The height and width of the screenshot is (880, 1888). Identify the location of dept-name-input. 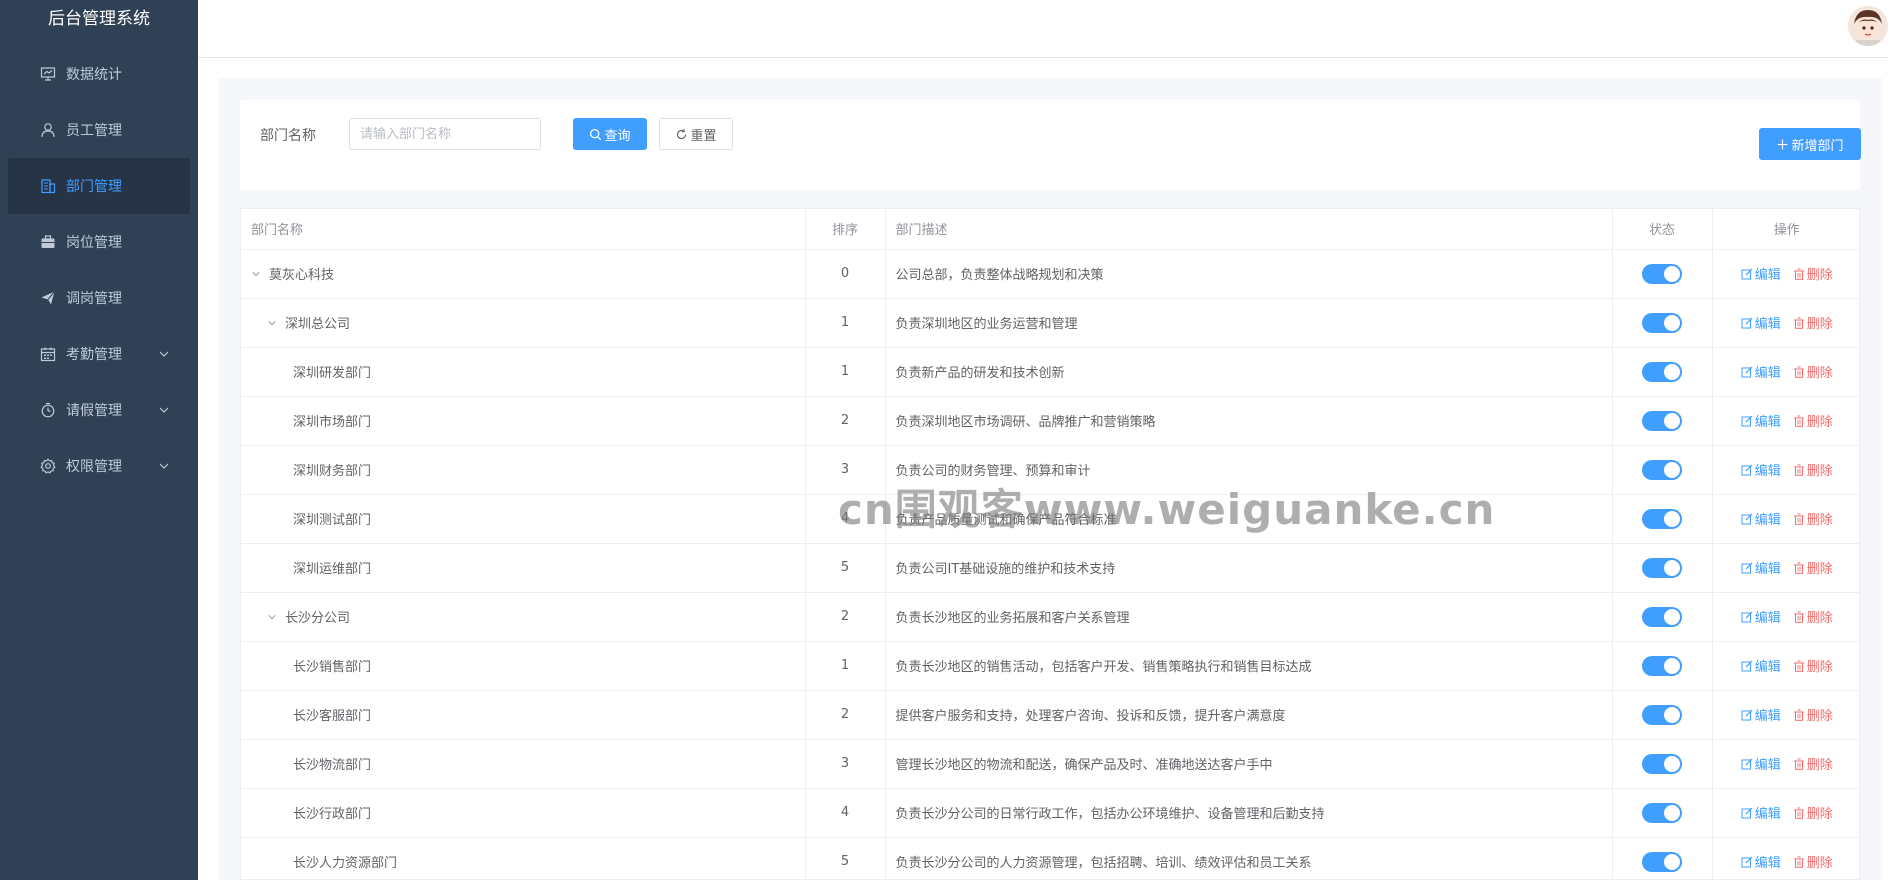
(445, 134).